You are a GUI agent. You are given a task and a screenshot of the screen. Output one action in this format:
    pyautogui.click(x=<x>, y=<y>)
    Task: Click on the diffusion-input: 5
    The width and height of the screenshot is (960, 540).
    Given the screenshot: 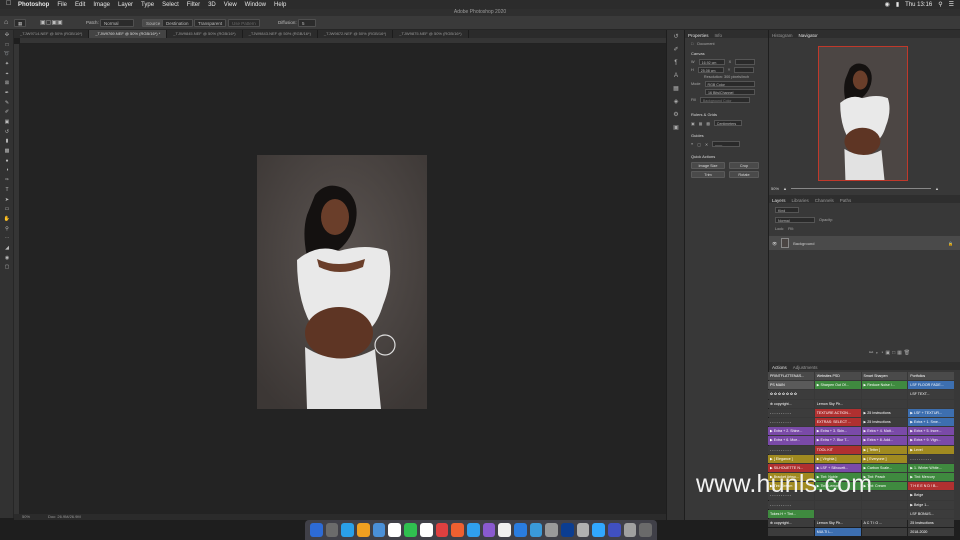 What is the action you would take?
    pyautogui.click(x=307, y=23)
    